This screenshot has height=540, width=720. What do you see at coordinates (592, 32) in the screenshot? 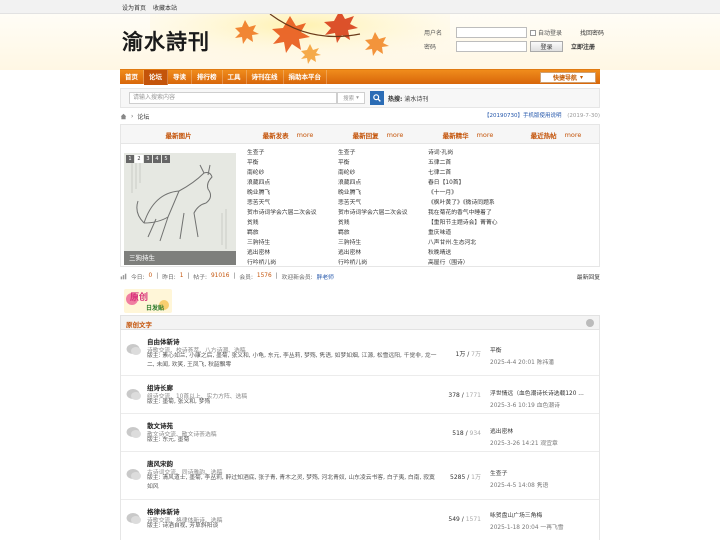
I see `forgot-password-link: 找回密码` at bounding box center [592, 32].